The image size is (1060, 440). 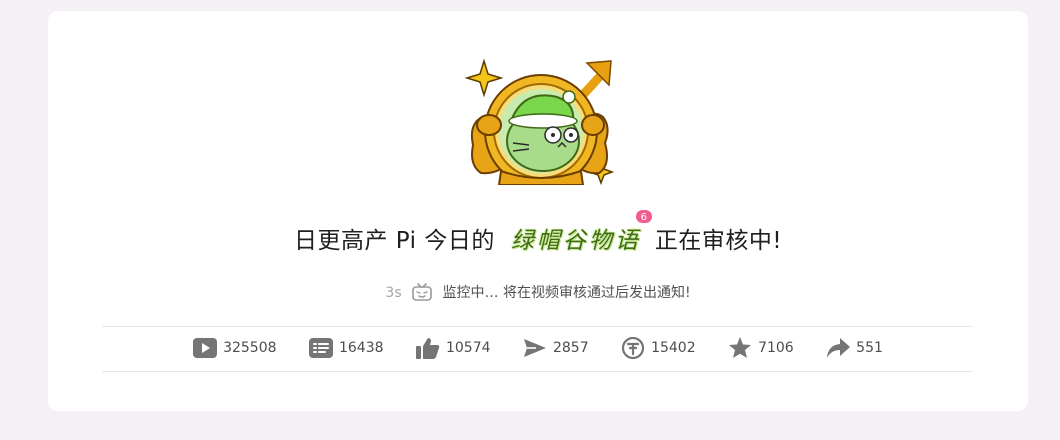 What do you see at coordinates (633, 348) in the screenshot?
I see `coin-icon` at bounding box center [633, 348].